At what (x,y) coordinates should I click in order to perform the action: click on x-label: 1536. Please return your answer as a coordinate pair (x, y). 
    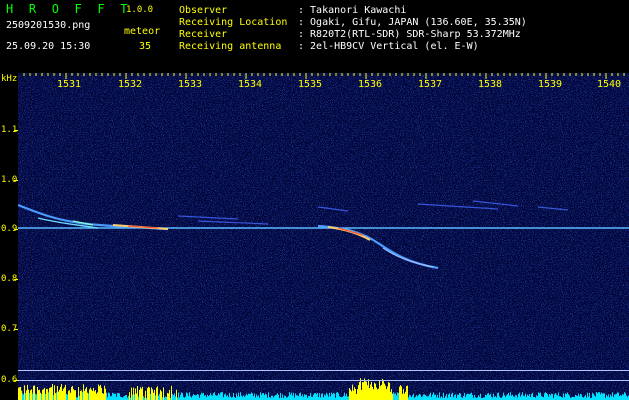
    Looking at the image, I should click on (370, 84).